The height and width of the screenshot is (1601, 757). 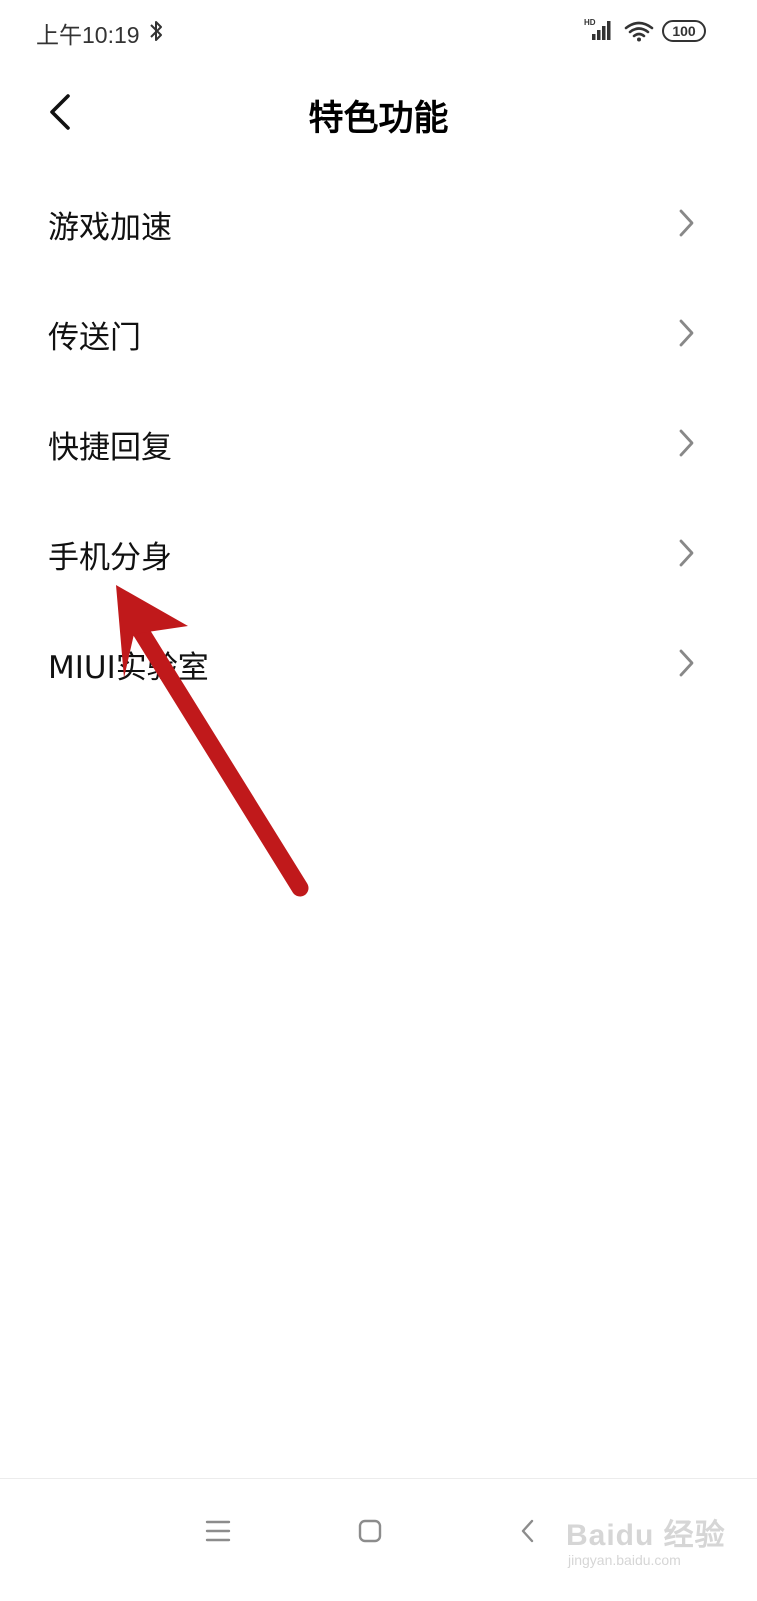 What do you see at coordinates (88, 35) in the screenshot?
I see `status-time: 上午10:19` at bounding box center [88, 35].